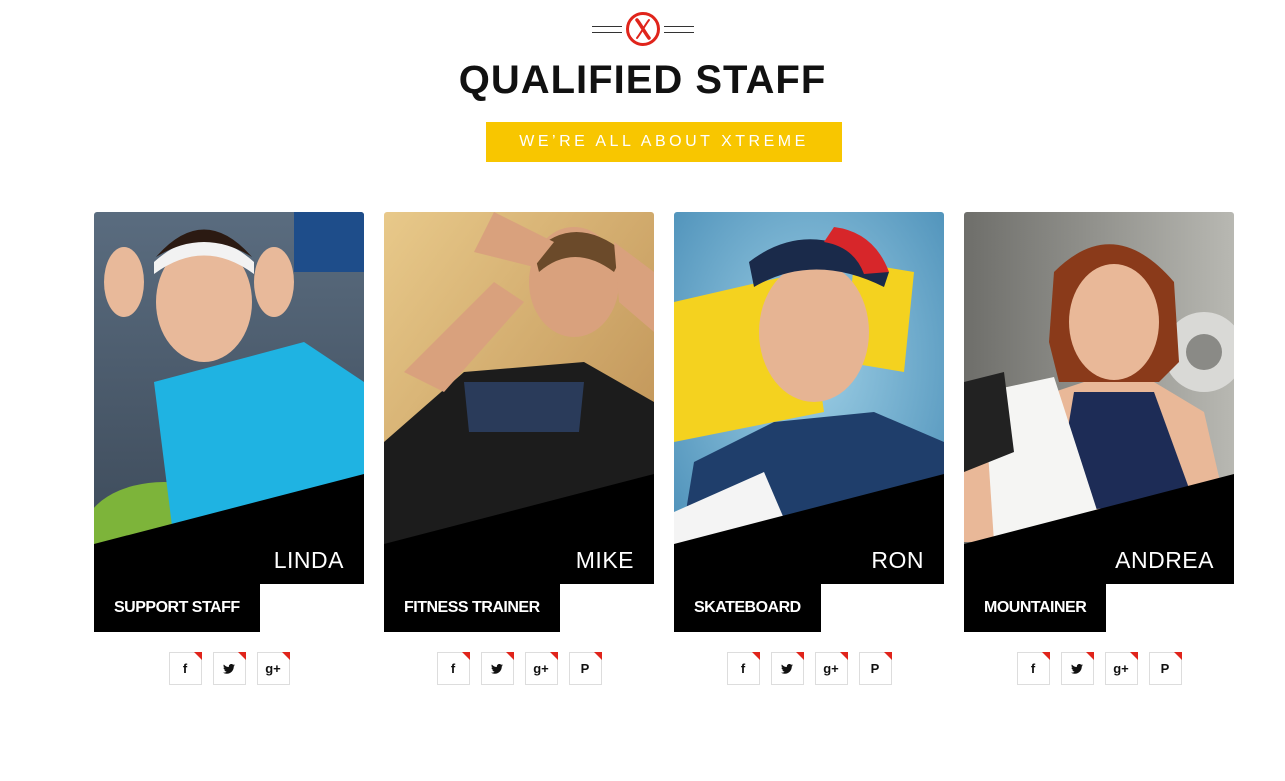 This screenshot has width=1285, height=781. I want to click on staff-name: ANDREA, so click(1164, 560).